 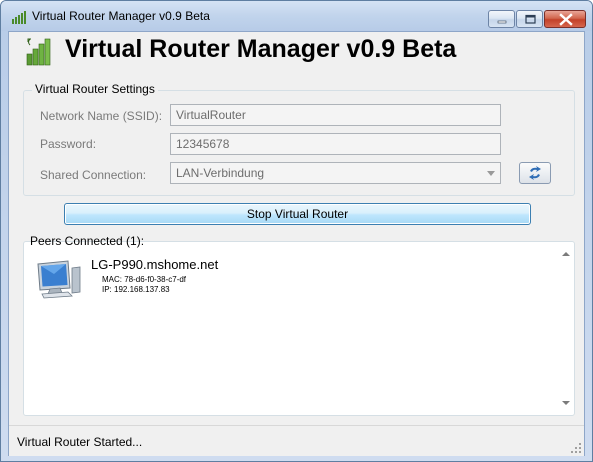 I want to click on close-button, so click(x=565, y=19).